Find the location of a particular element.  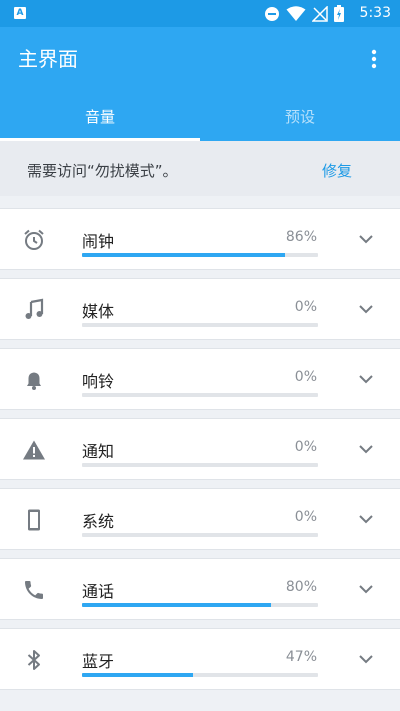

tab-volume-label: 音量 is located at coordinates (99, 117).